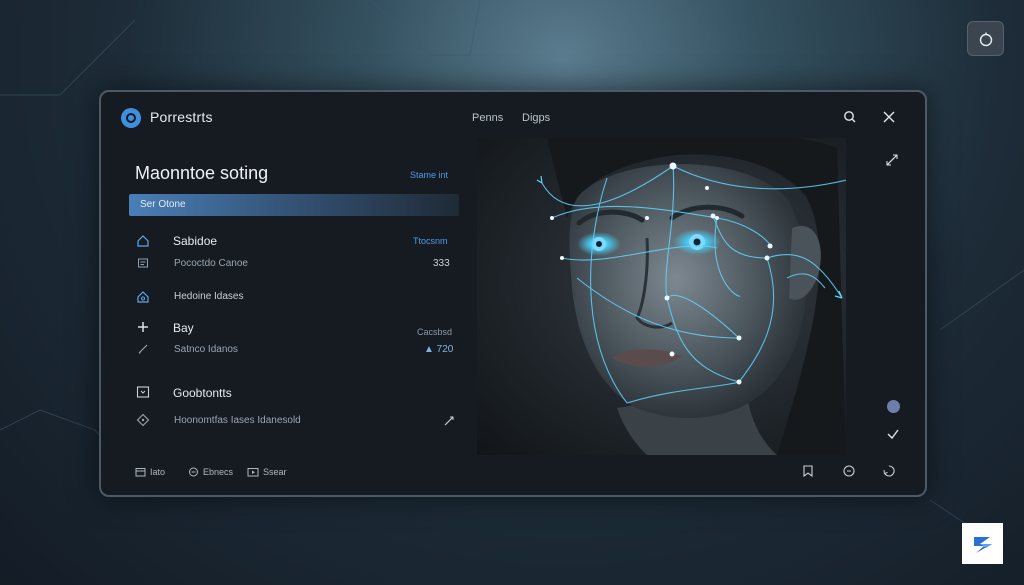 The height and width of the screenshot is (585, 1024). What do you see at coordinates (893, 434) in the screenshot?
I see `check-icon` at bounding box center [893, 434].